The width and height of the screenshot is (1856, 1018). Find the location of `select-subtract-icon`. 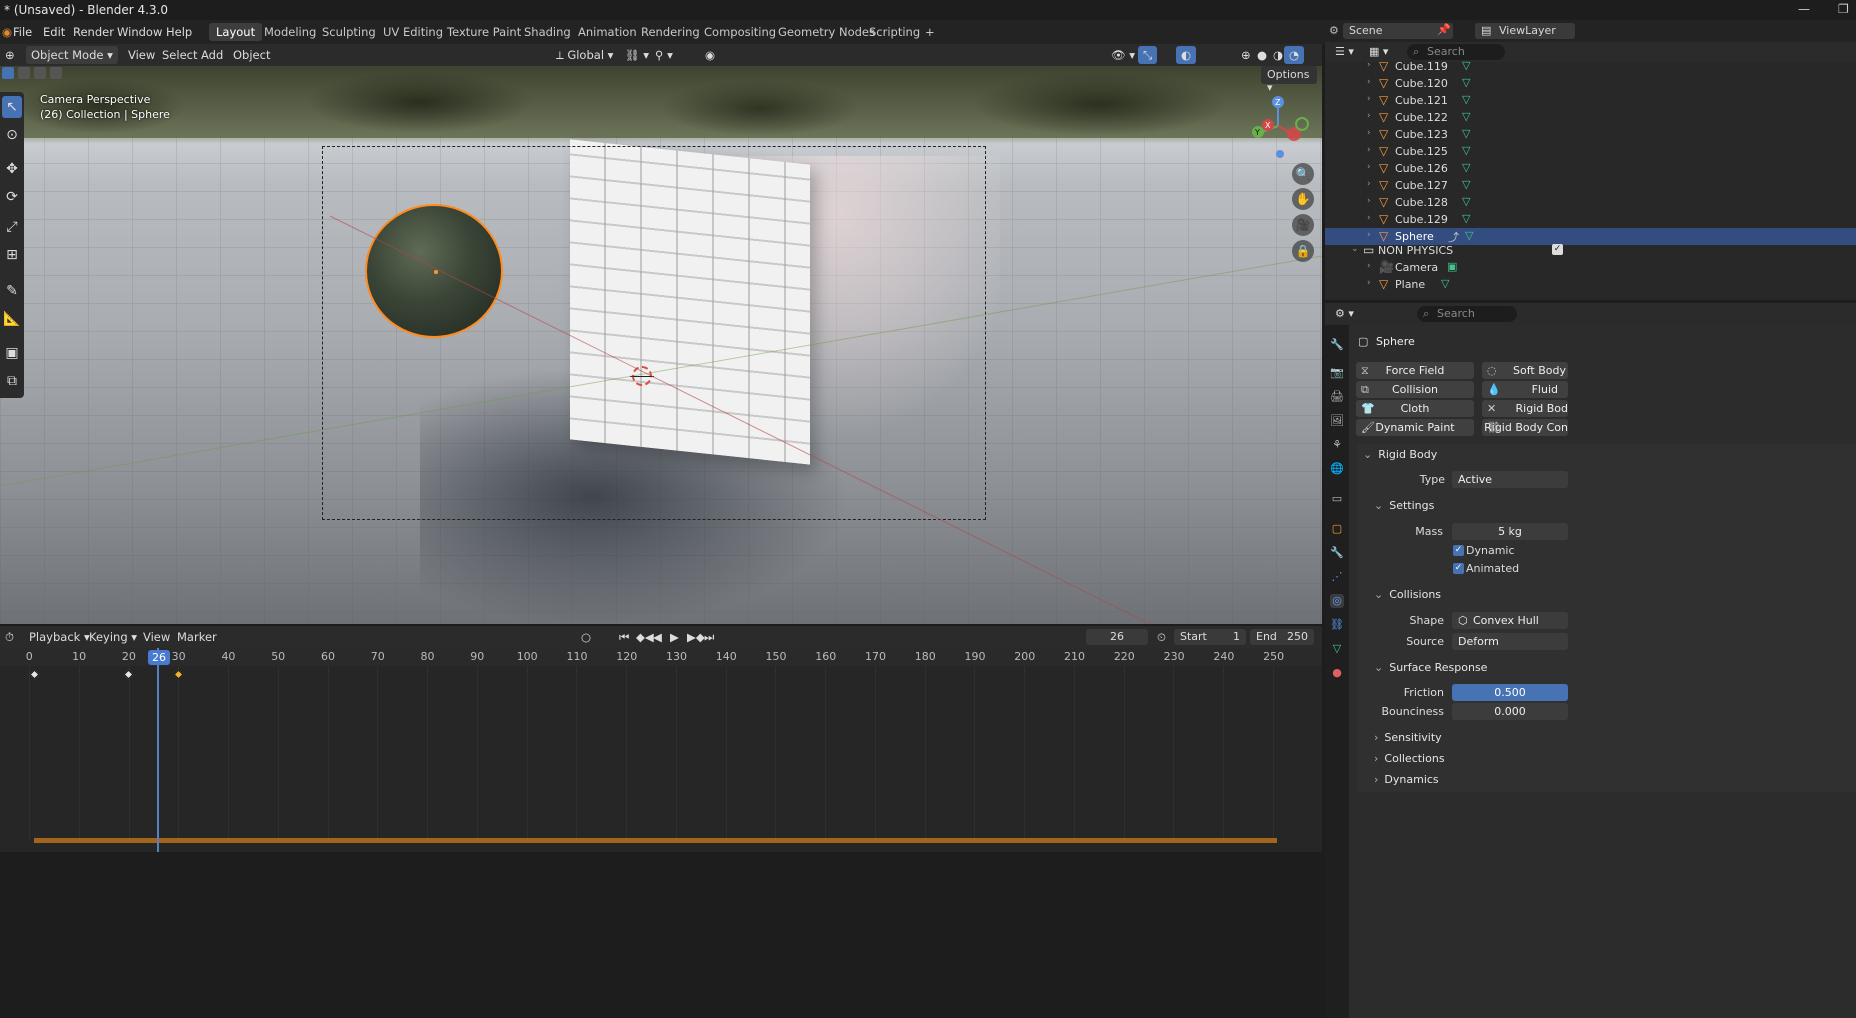

select-subtract-icon is located at coordinates (40, 73).